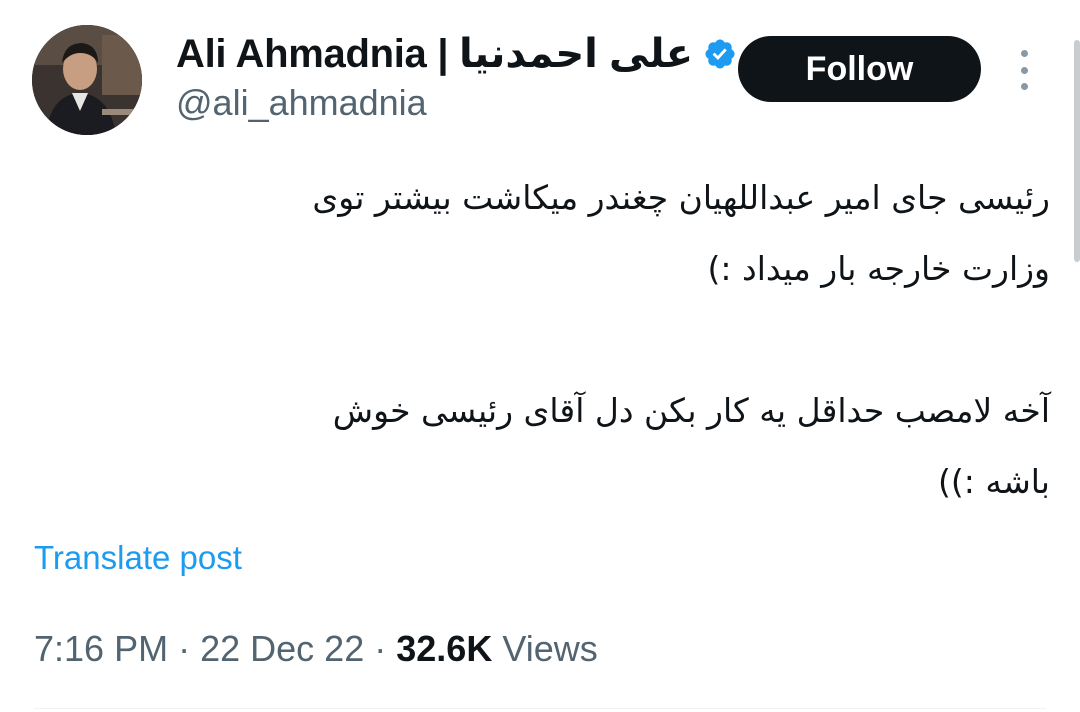 The height and width of the screenshot is (712, 1080). I want to click on divider, so click(540, 708).